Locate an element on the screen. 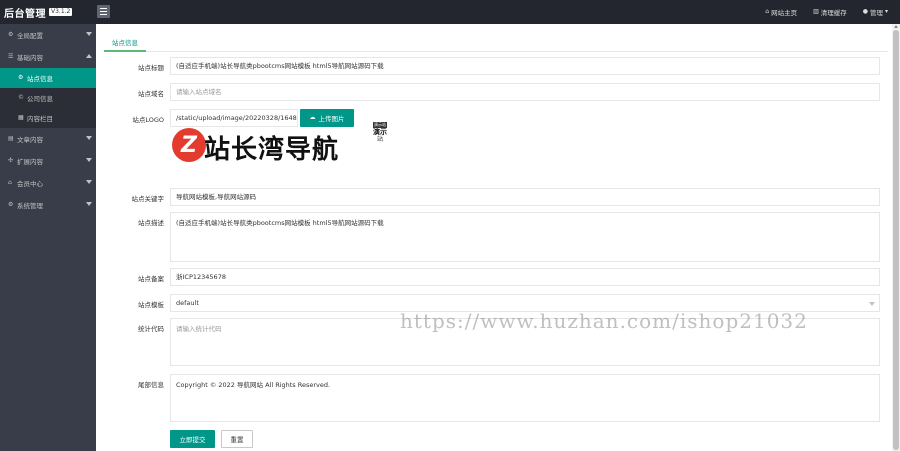 Image resolution: width=900 pixels, height=451 pixels. sidebar-subitem-company-info: © 公司信息 is located at coordinates (48, 98).